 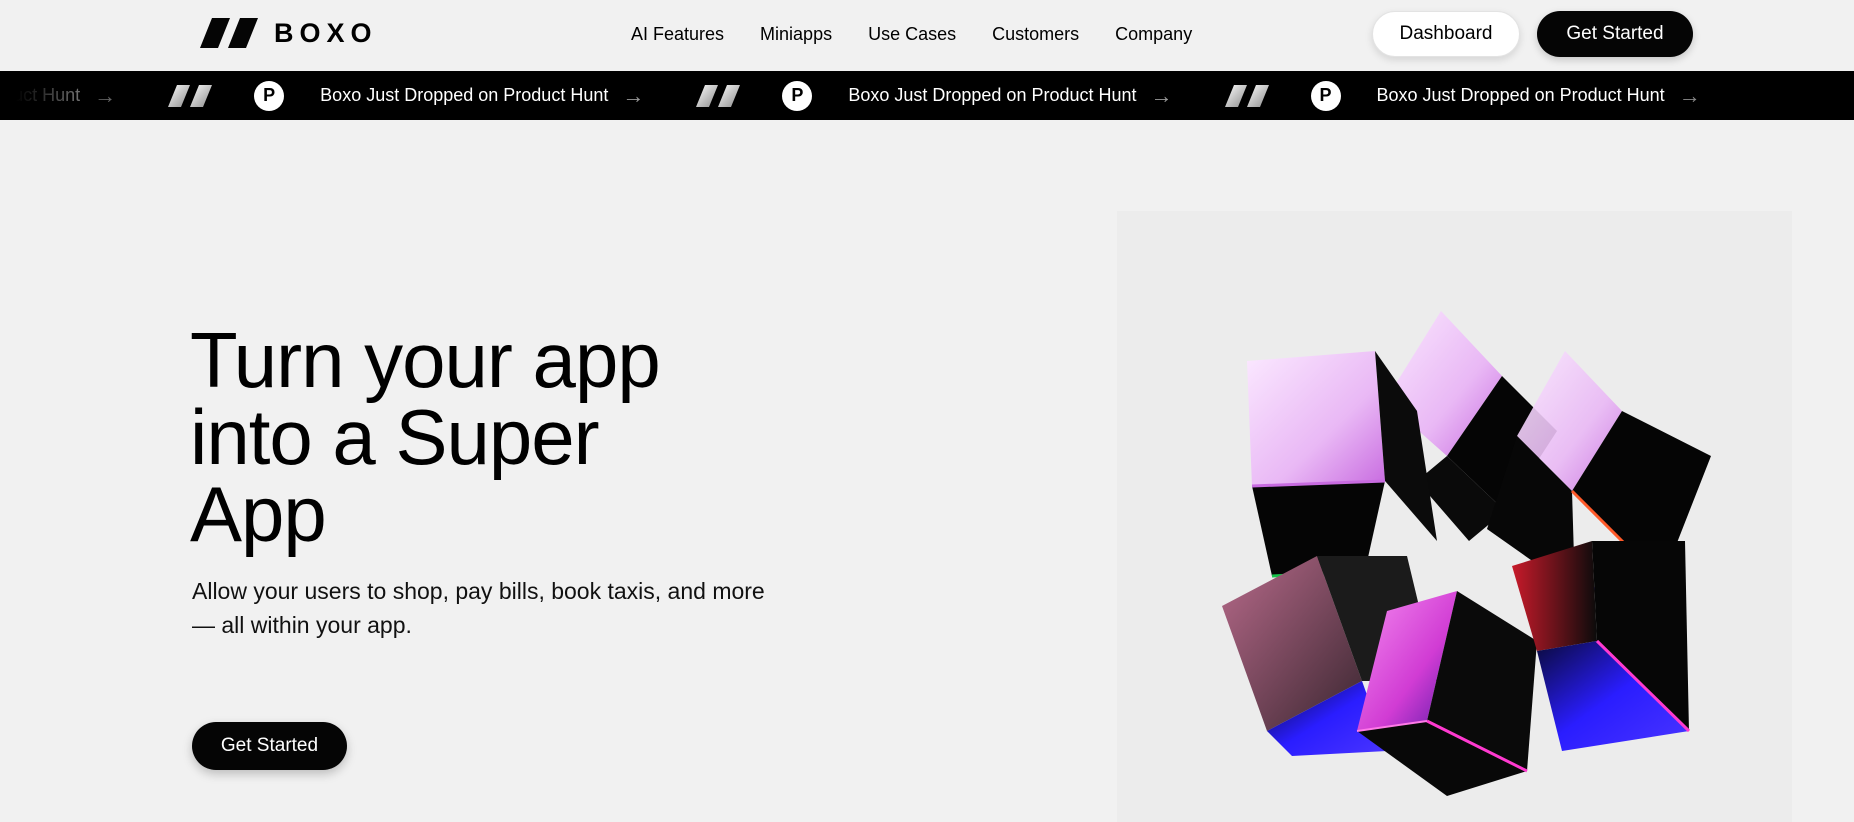 I want to click on nav-link-miniapps: Miniapps, so click(x=796, y=34).